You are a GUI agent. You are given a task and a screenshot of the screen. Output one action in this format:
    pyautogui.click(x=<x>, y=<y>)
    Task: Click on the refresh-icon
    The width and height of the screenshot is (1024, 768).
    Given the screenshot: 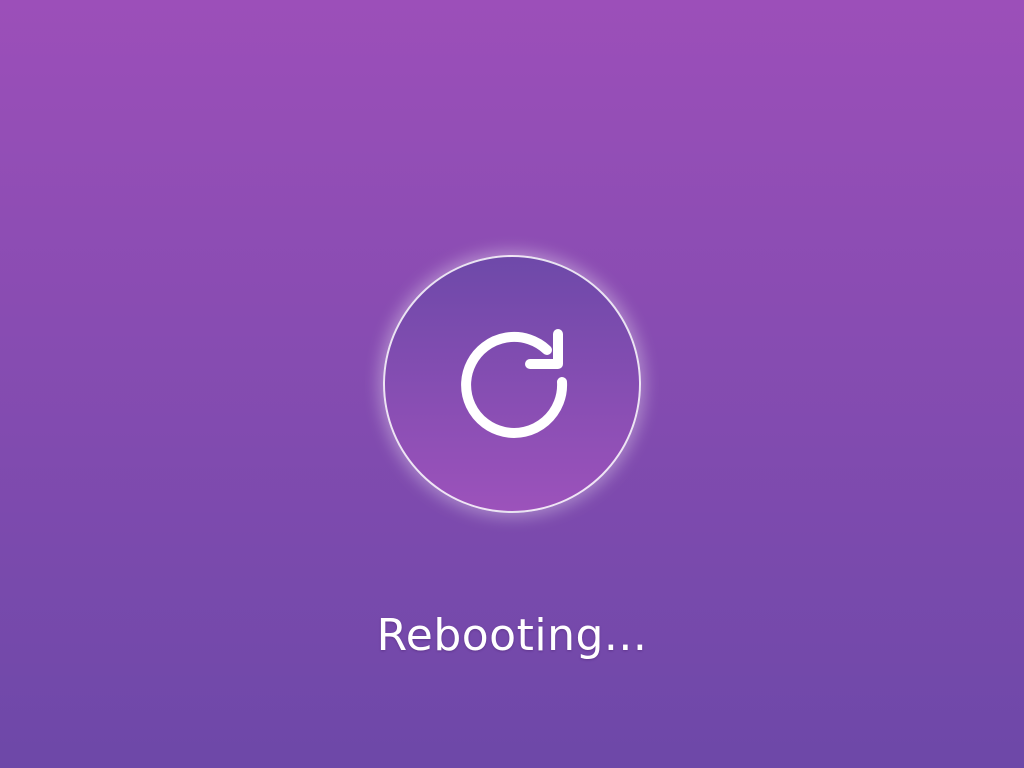 What is the action you would take?
    pyautogui.click(x=514, y=383)
    